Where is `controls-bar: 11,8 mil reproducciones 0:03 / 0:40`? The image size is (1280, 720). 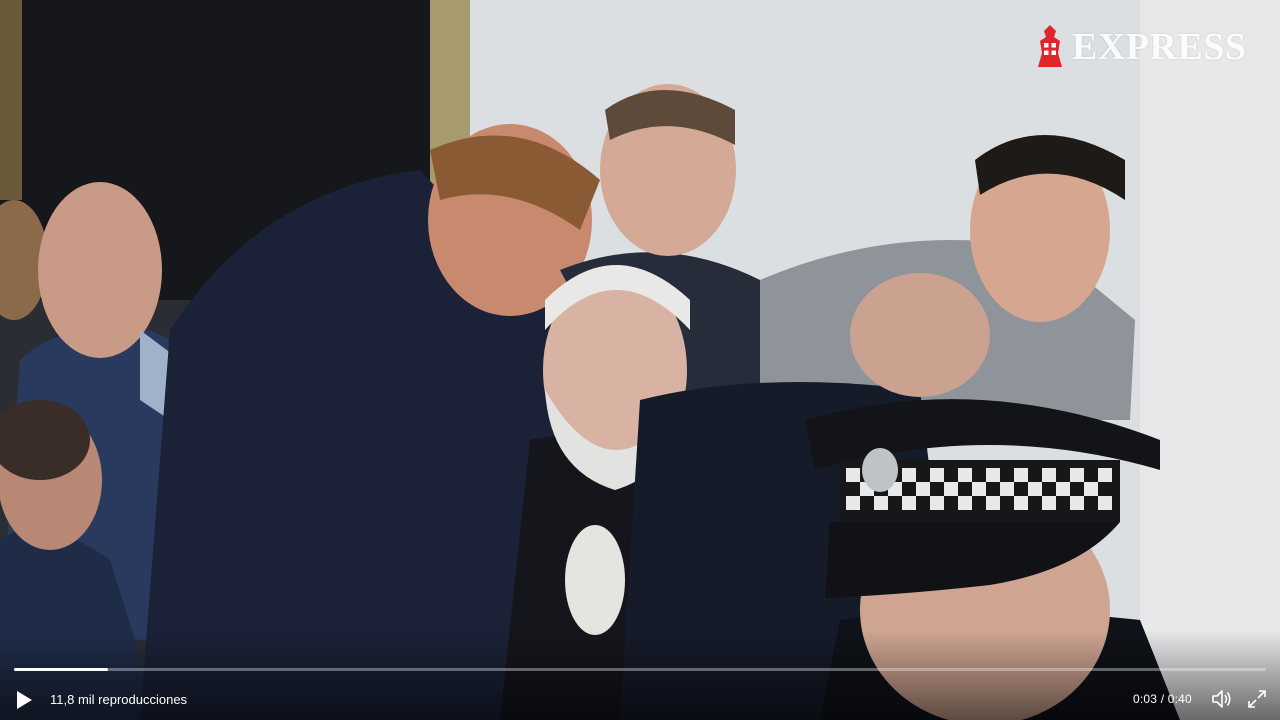
controls-bar: 11,8 mil reproducciones 0:03 / 0:40 is located at coordinates (640, 700).